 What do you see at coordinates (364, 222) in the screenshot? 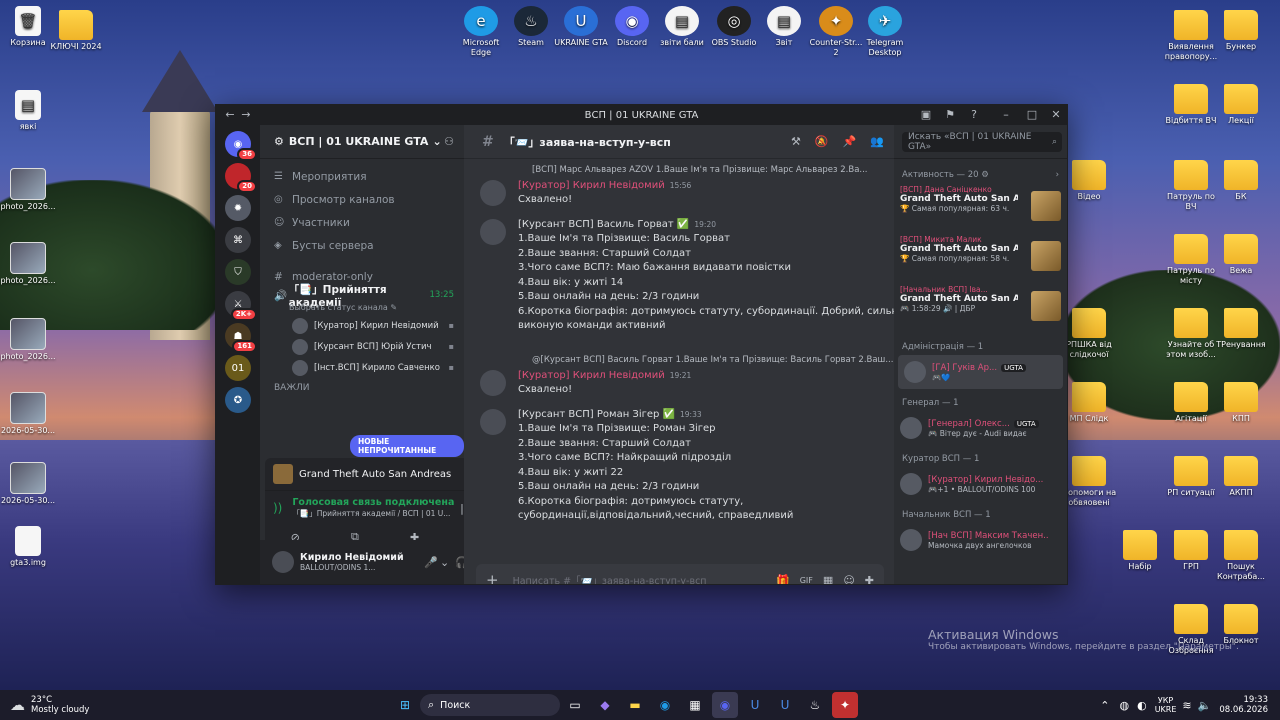
I see `server-nav-item: ☺ Участники` at bounding box center [364, 222].